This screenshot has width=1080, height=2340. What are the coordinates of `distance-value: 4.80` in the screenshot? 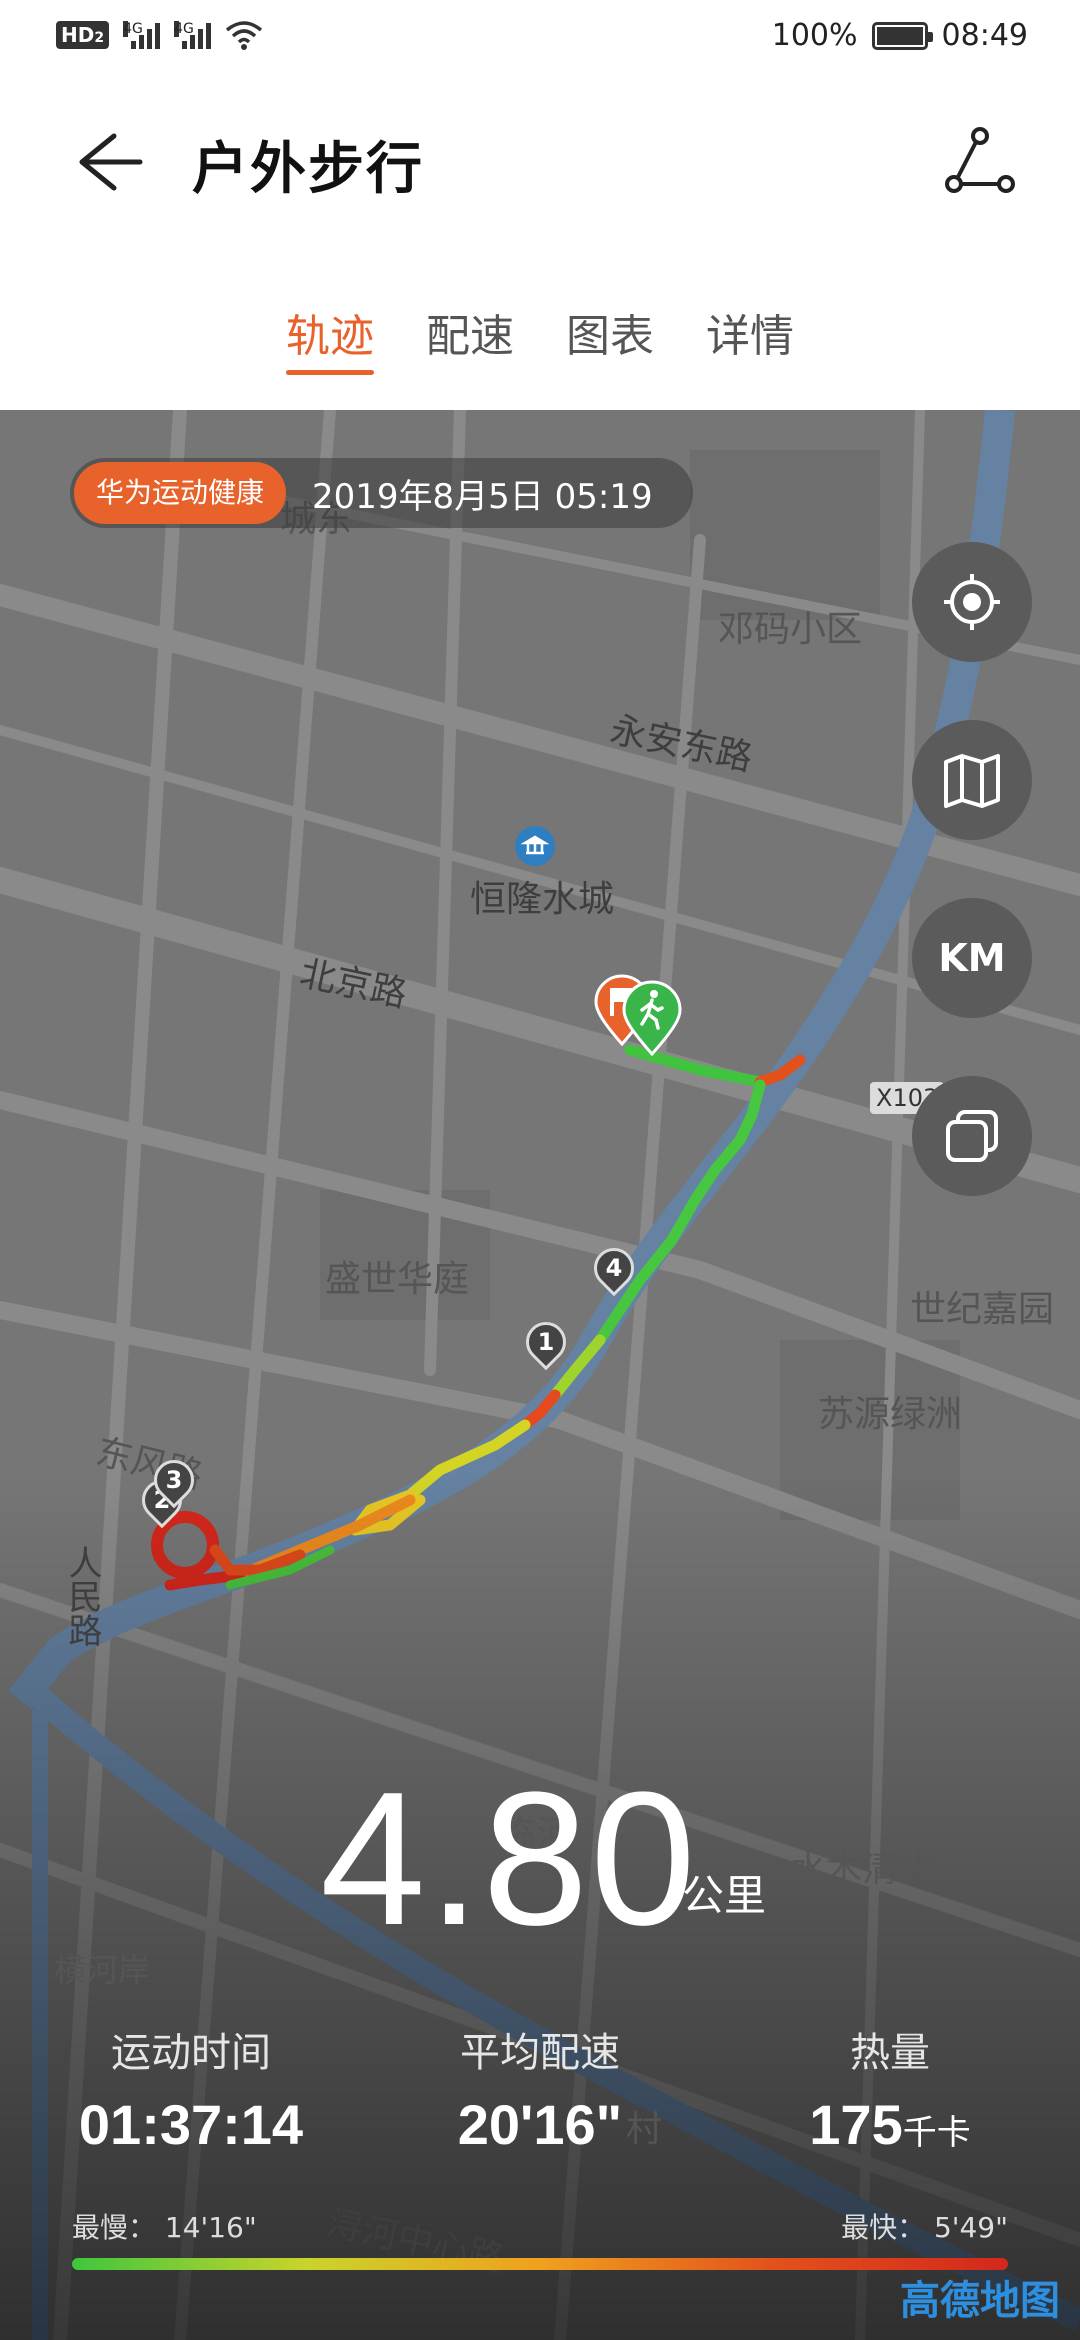 It's located at (509, 1859).